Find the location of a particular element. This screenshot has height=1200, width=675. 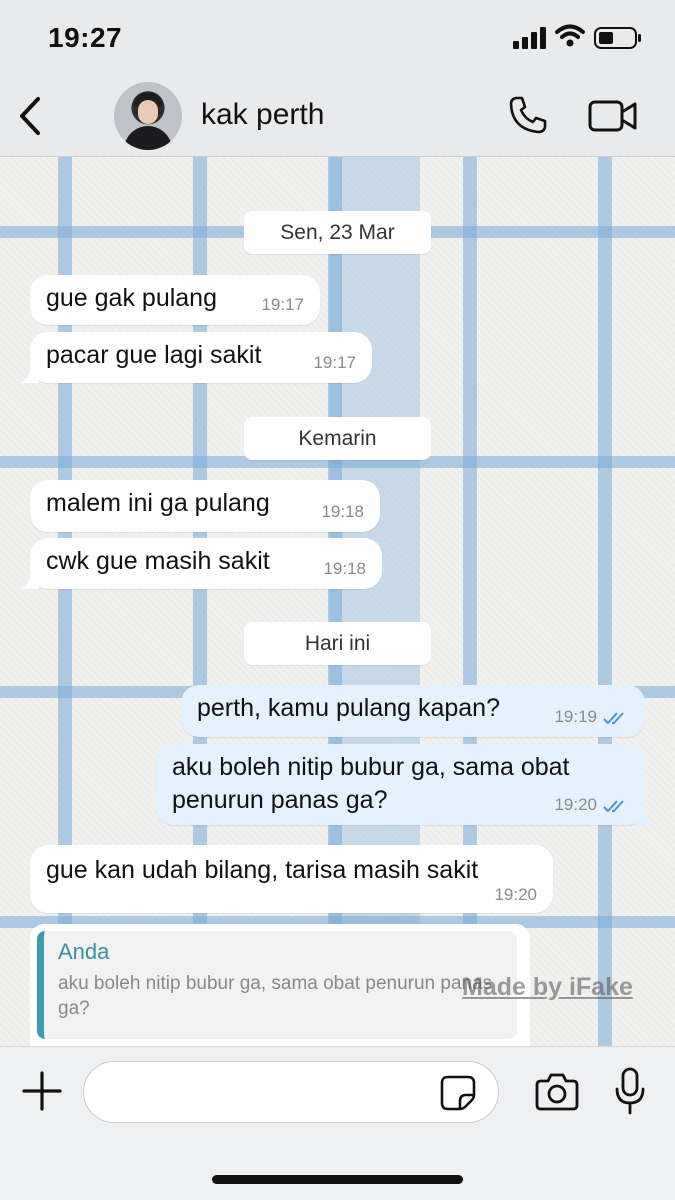

back-chevron-icon is located at coordinates (31, 116).